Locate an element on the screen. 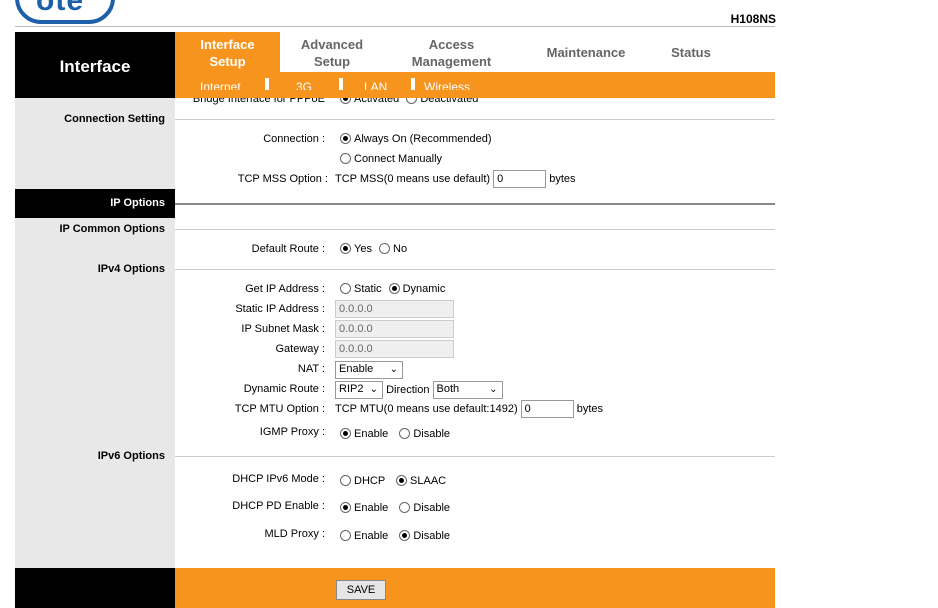  tcp-mss-row: TCP MSS(0 means use default) 0 bytes is located at coordinates (455, 179).